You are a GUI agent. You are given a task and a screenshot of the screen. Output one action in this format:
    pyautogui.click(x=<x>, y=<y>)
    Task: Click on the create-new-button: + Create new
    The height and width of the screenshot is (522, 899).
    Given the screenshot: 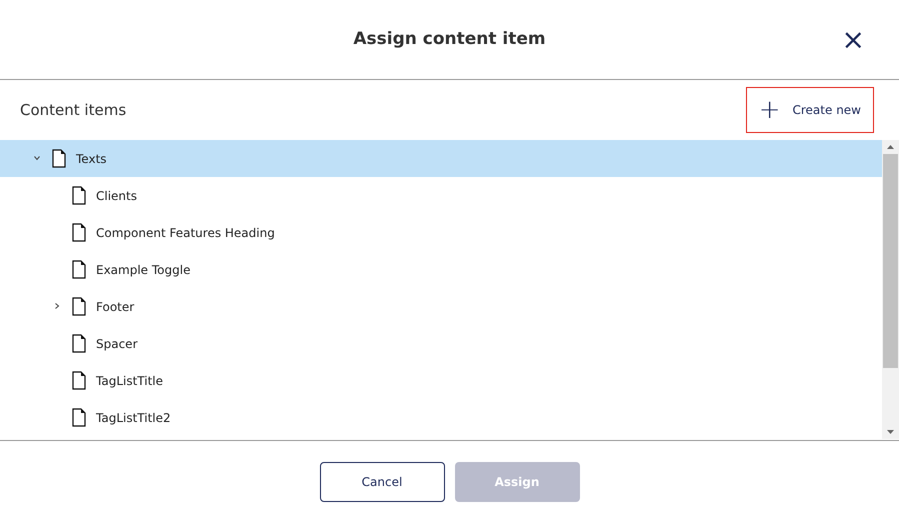 What is the action you would take?
    pyautogui.click(x=810, y=110)
    